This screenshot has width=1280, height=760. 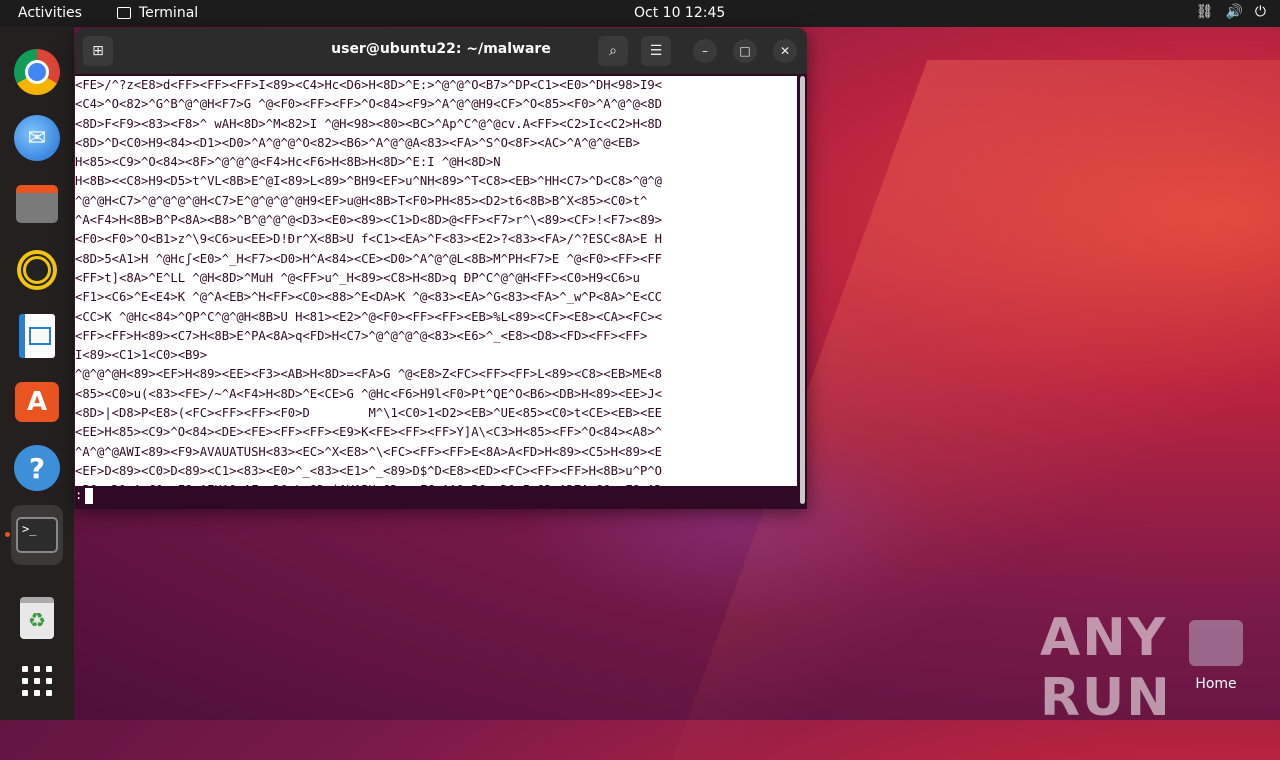 I want to click on dock-files, so click(x=37, y=204).